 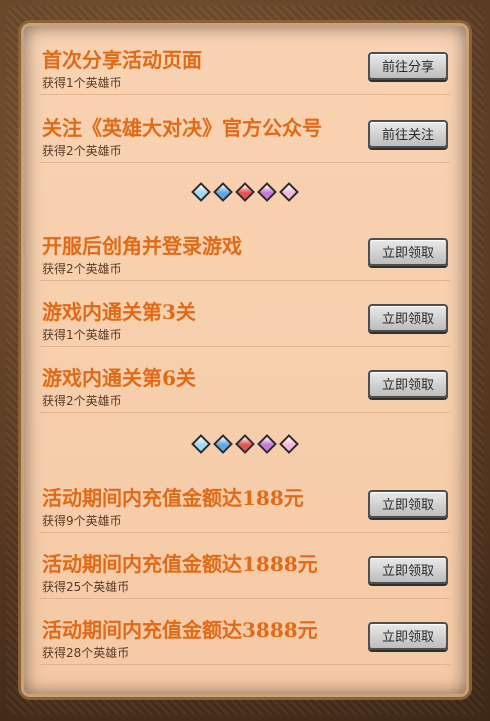 I want to click on follow-button: 前往关注, so click(x=408, y=134).